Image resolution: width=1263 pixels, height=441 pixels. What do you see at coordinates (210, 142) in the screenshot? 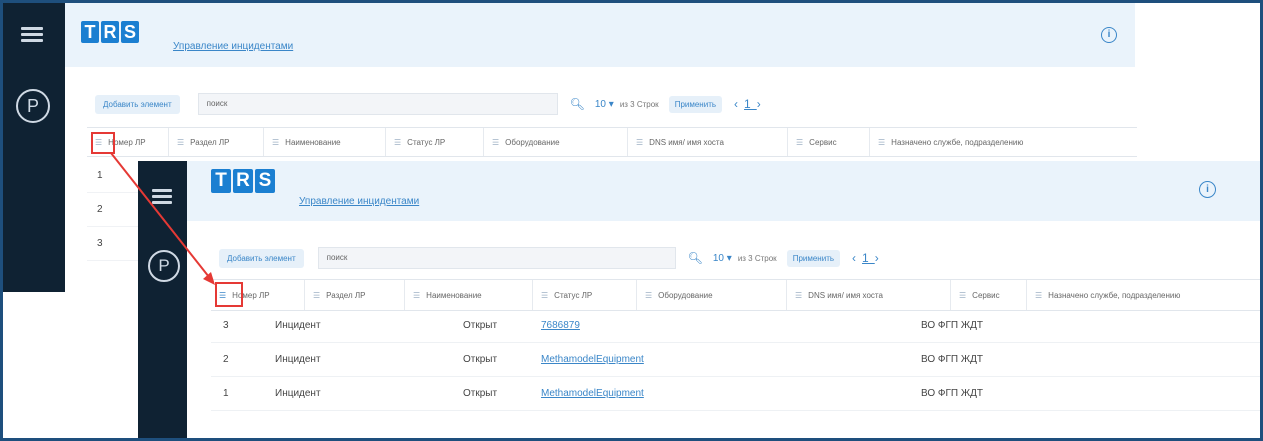
I see `column-label: Раздел ЛР` at bounding box center [210, 142].